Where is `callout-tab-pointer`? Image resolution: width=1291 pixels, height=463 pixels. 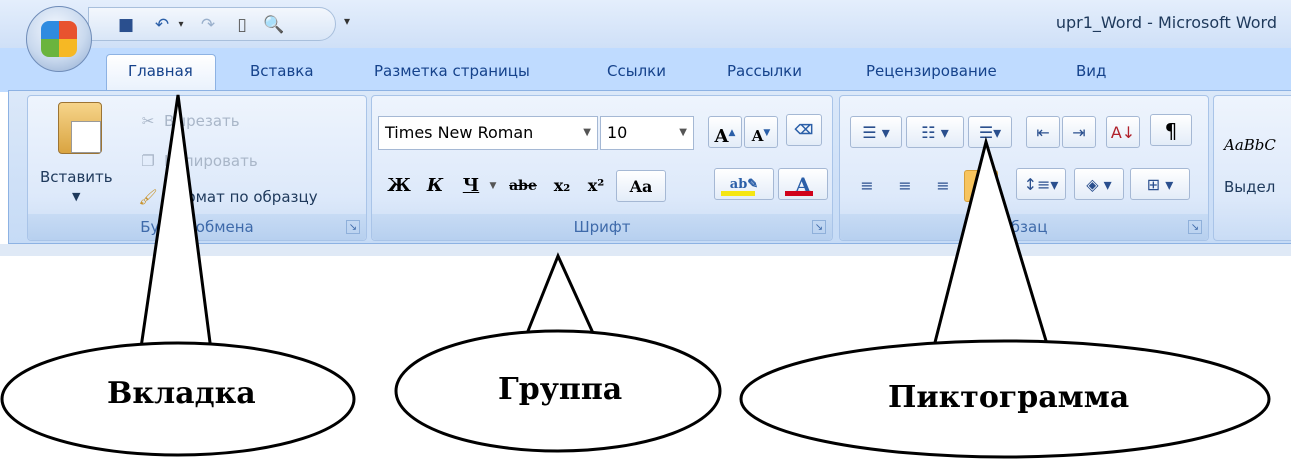
callout-tab-pointer is located at coordinates (175, 232).